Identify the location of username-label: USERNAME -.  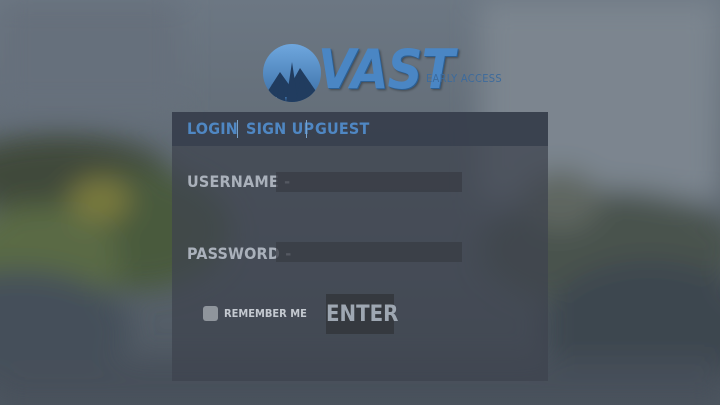
(239, 181).